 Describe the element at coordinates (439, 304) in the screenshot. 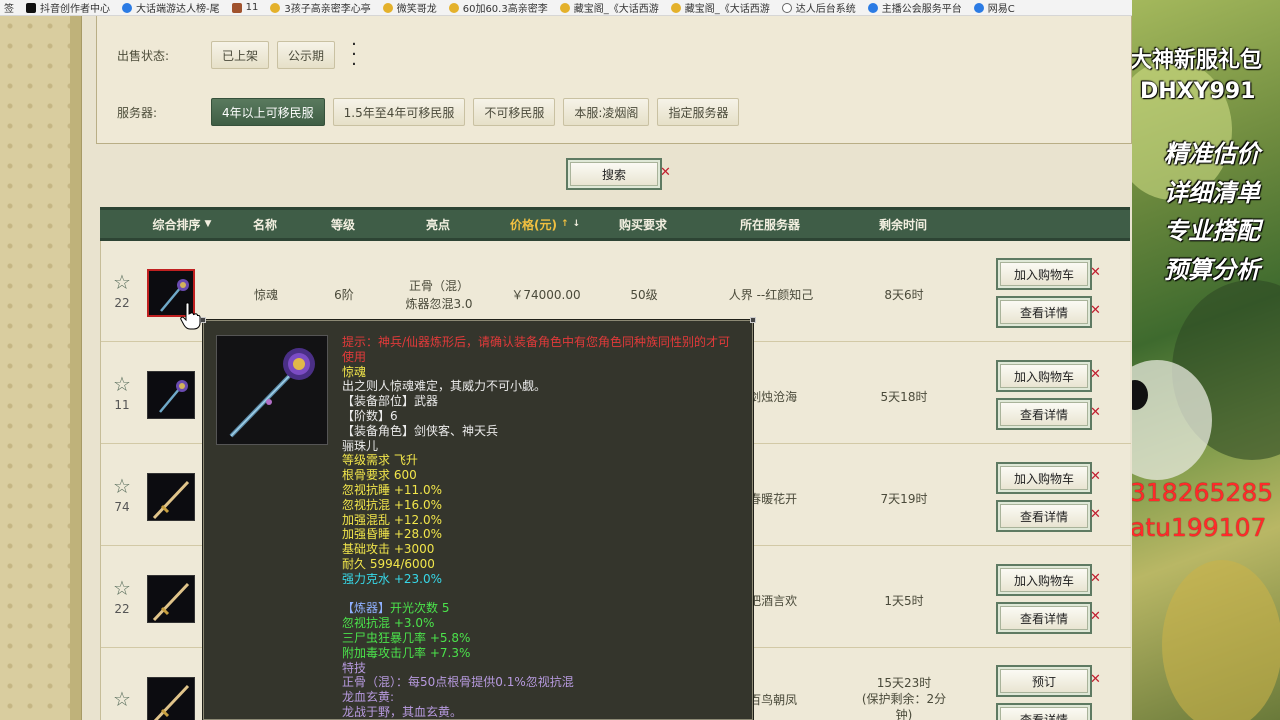

I see `item-highlight-2: 炼器忽混3.0` at that location.